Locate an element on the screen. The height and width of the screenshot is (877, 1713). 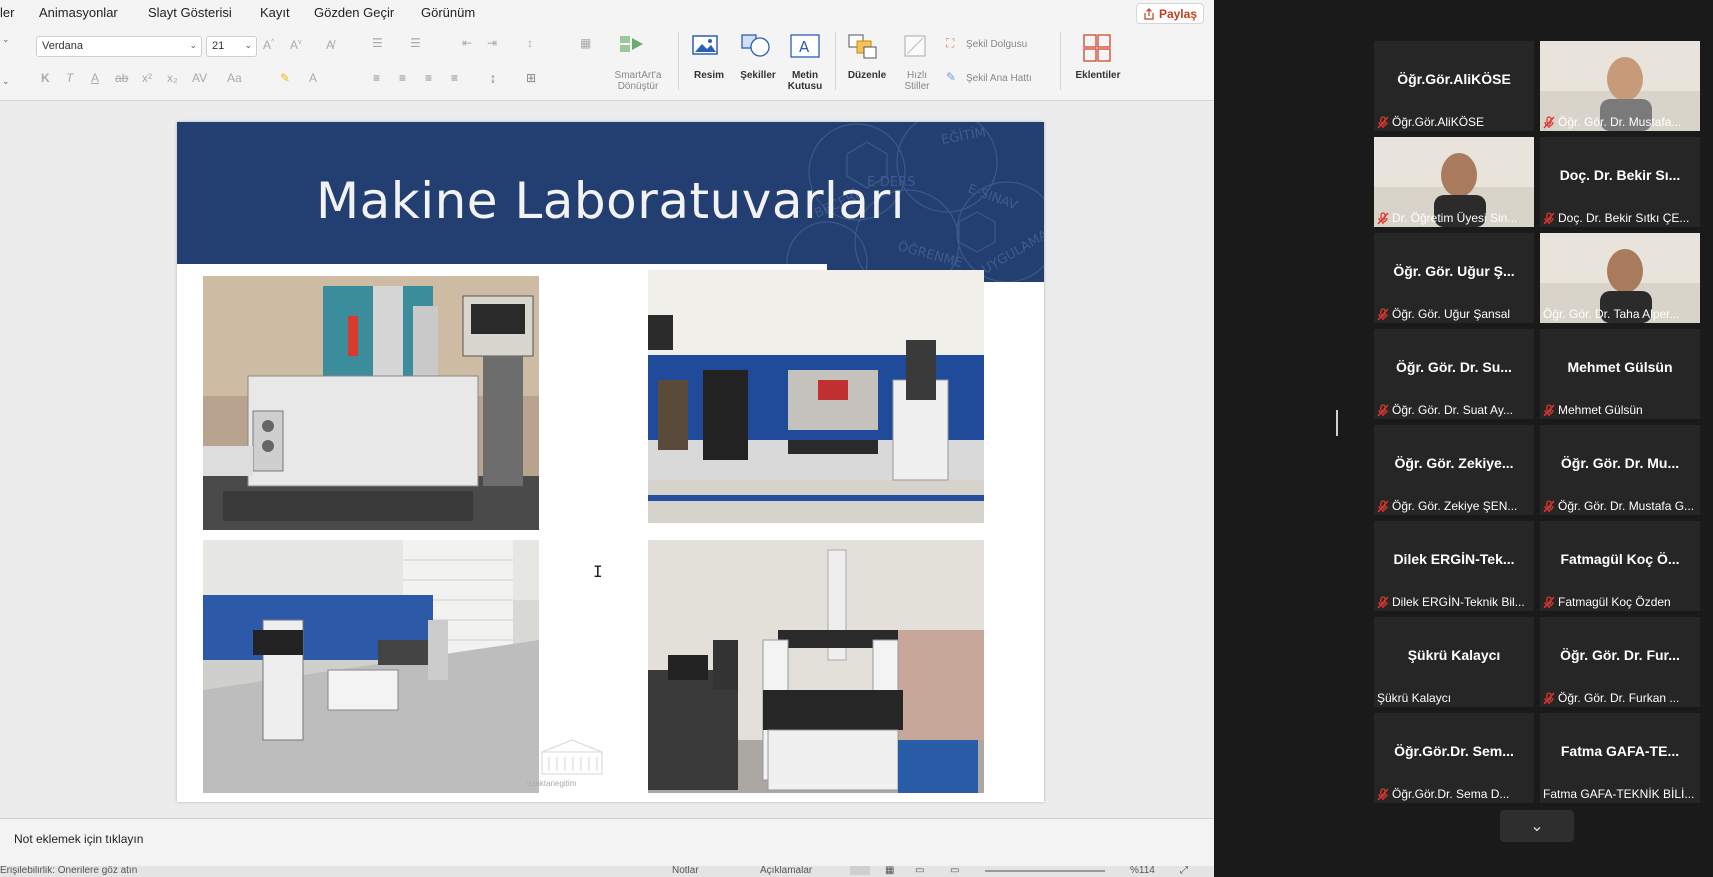
tab-animasyonlar: Animasyonlar is located at coordinates (78, 12).